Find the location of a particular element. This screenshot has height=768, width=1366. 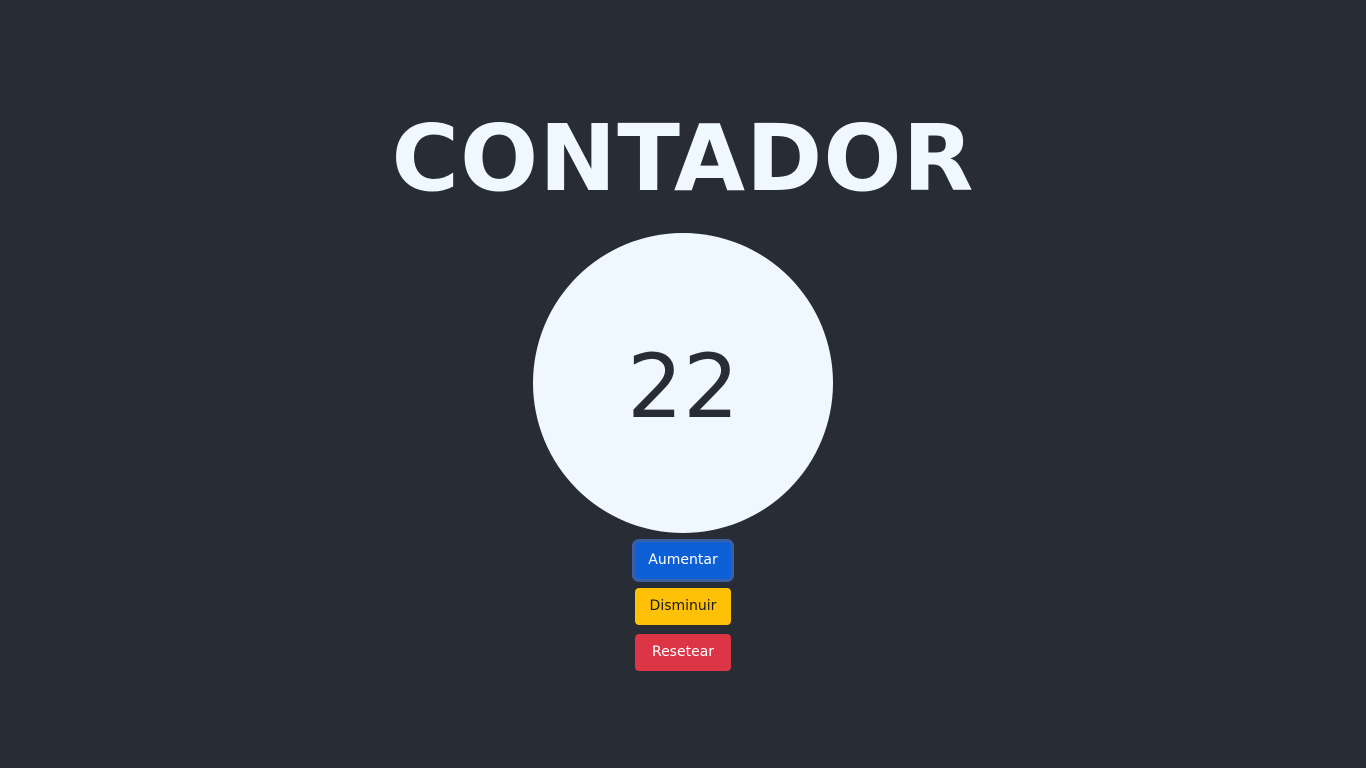

counter-display: 22 is located at coordinates (683, 383).